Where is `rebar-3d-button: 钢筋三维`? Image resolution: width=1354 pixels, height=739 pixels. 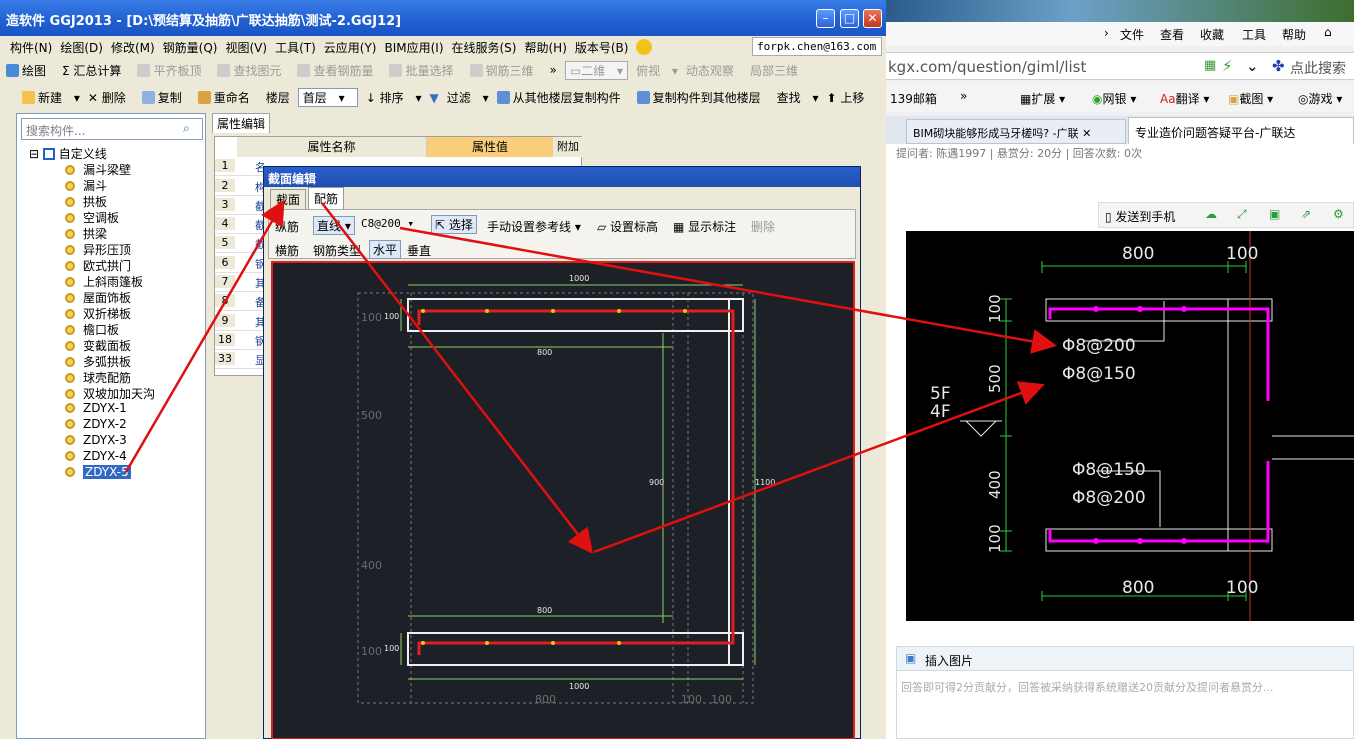
rebar-3d-button: 钢筋三维 is located at coordinates (505, 70).